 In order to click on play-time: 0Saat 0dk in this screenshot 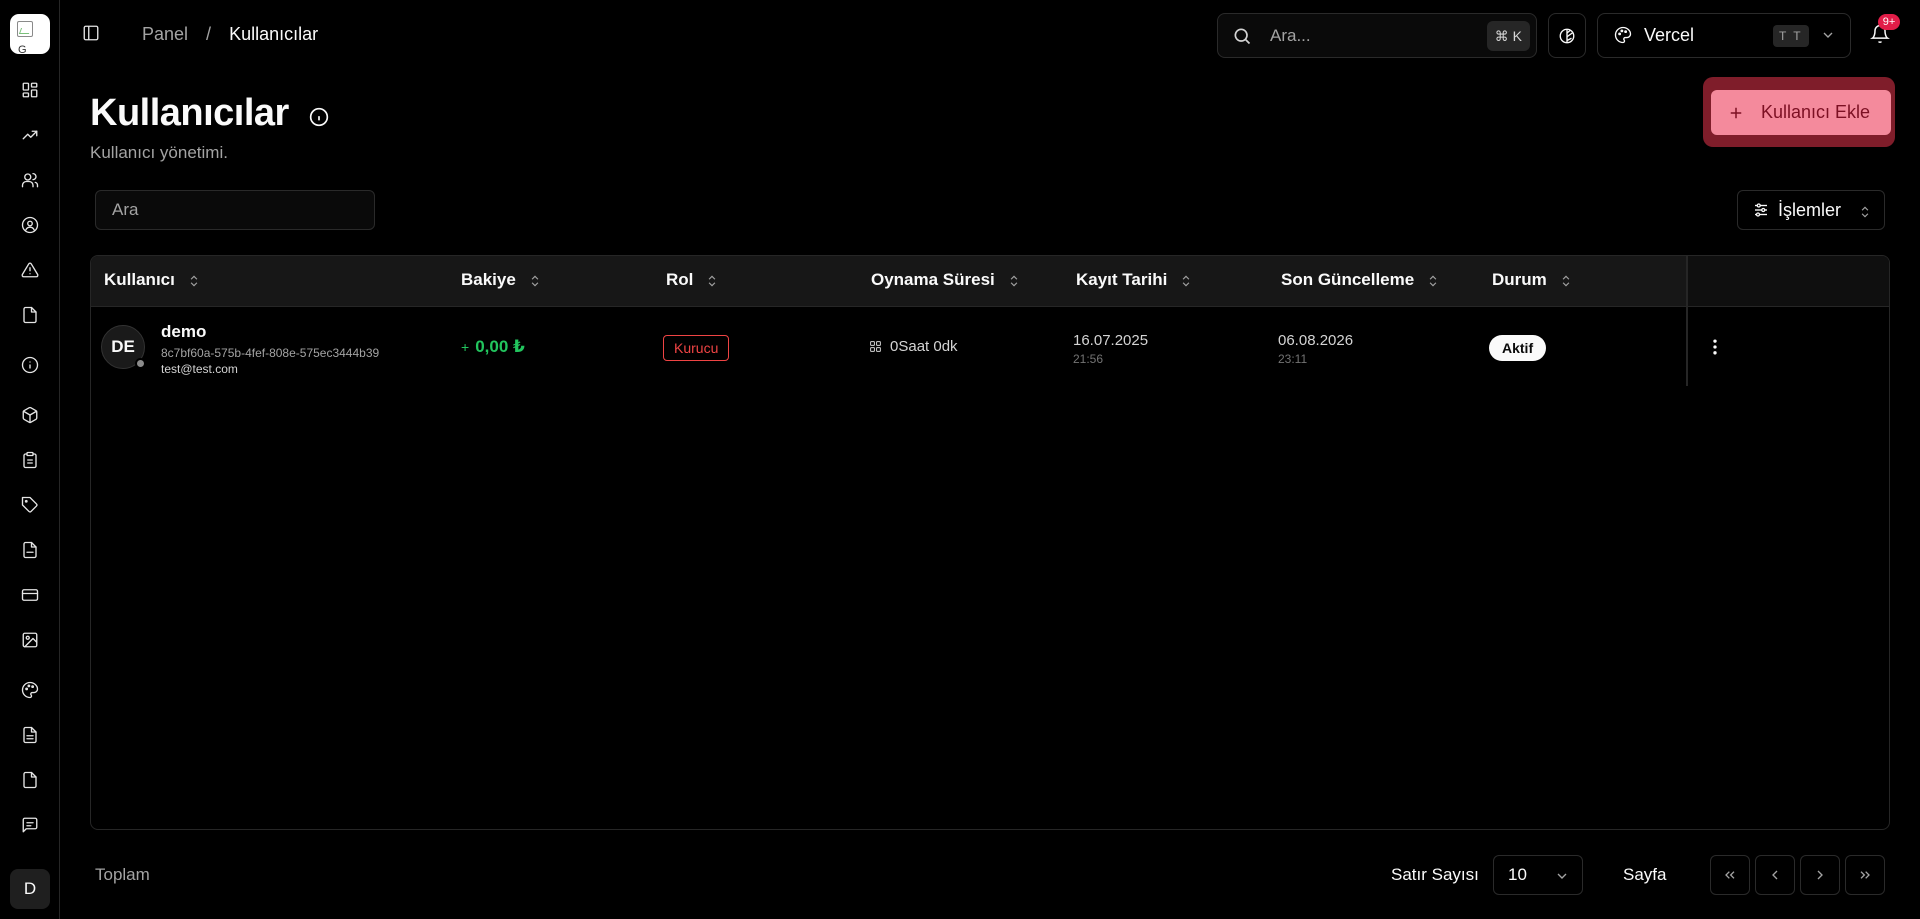, I will do `click(913, 346)`.